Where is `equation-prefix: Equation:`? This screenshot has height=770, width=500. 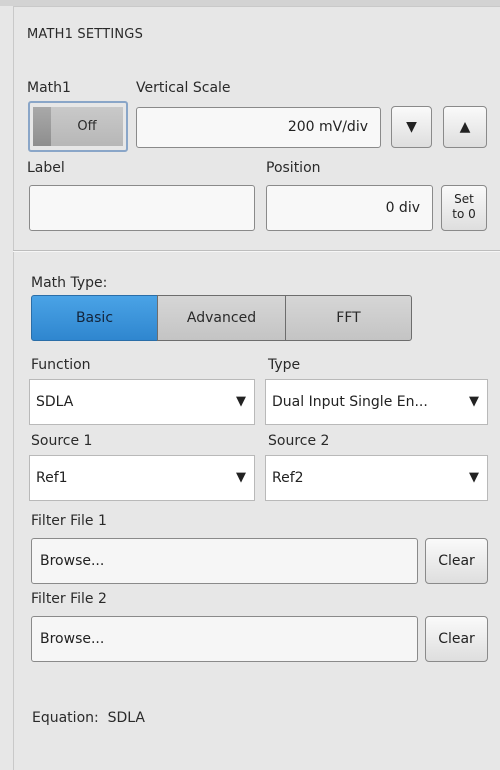
equation-prefix: Equation: is located at coordinates (65, 718).